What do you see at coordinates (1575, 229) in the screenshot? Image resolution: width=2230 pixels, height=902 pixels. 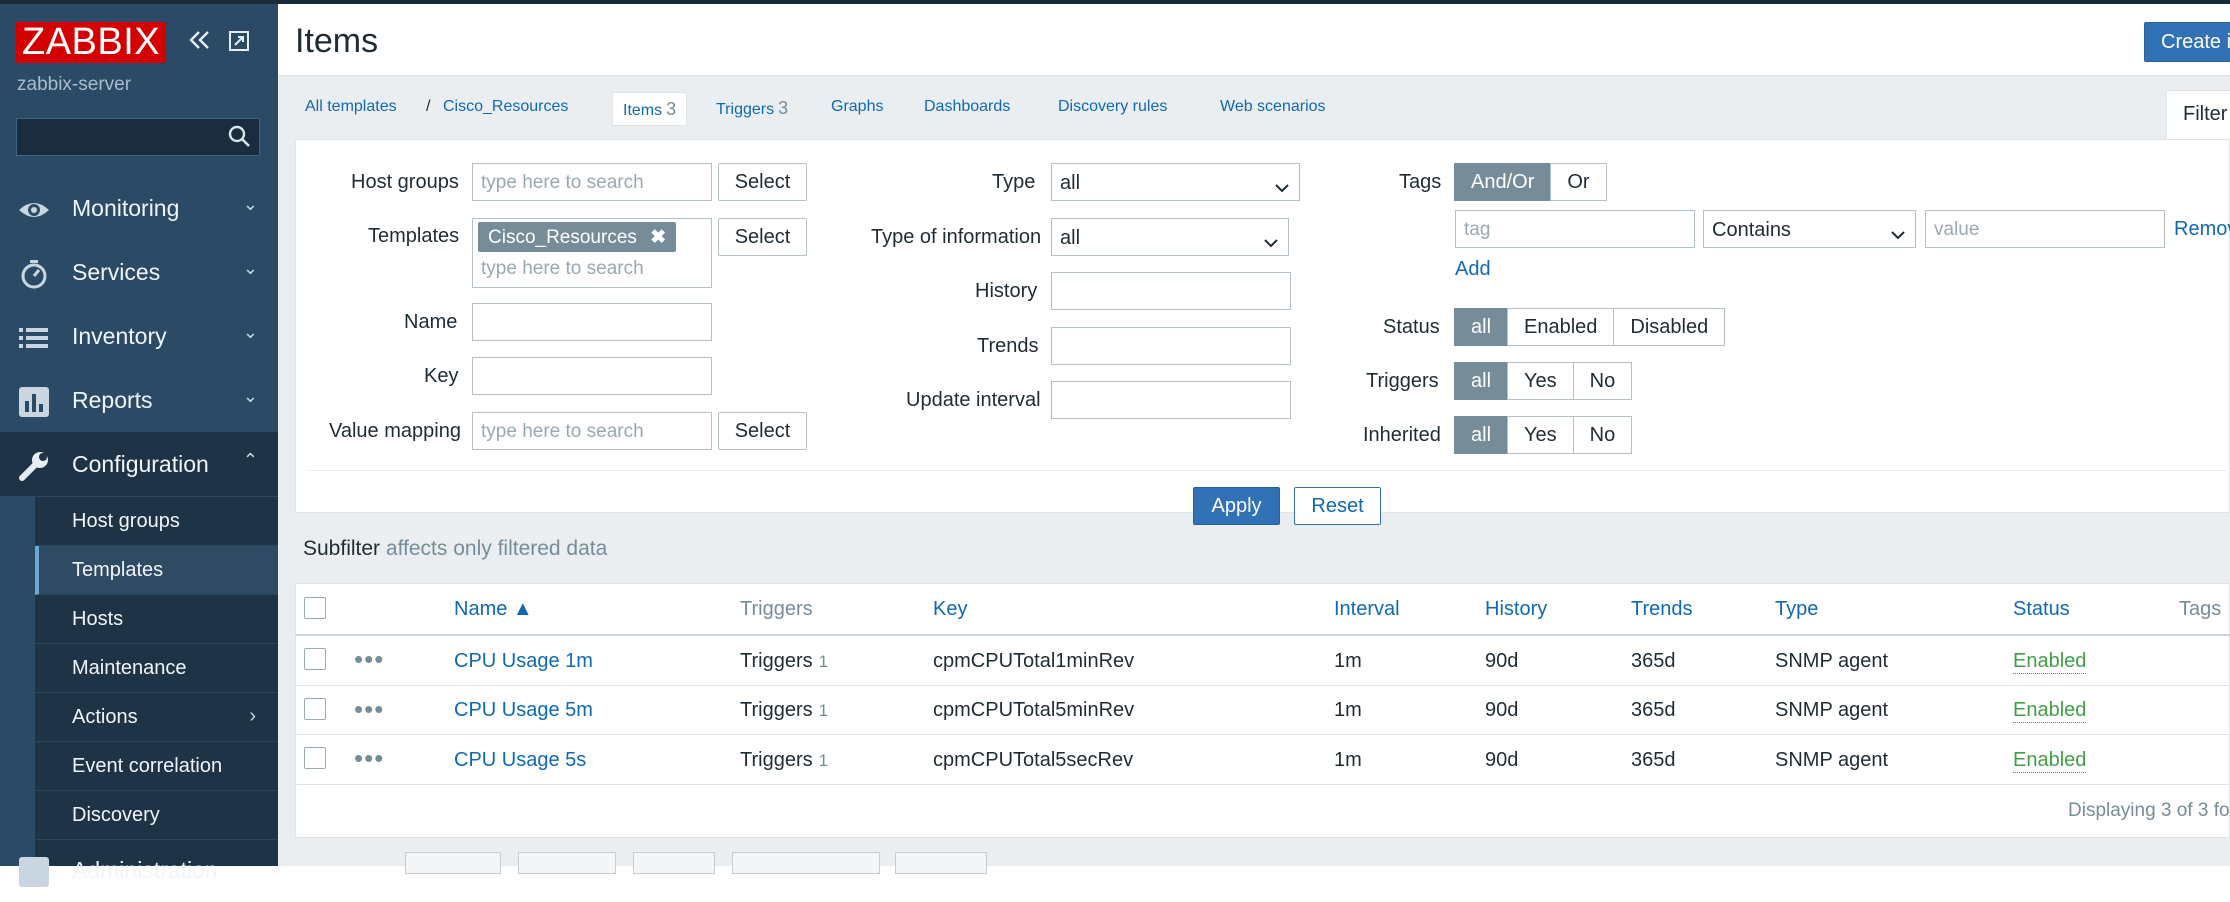 I see `tag-name-input: tag` at bounding box center [1575, 229].